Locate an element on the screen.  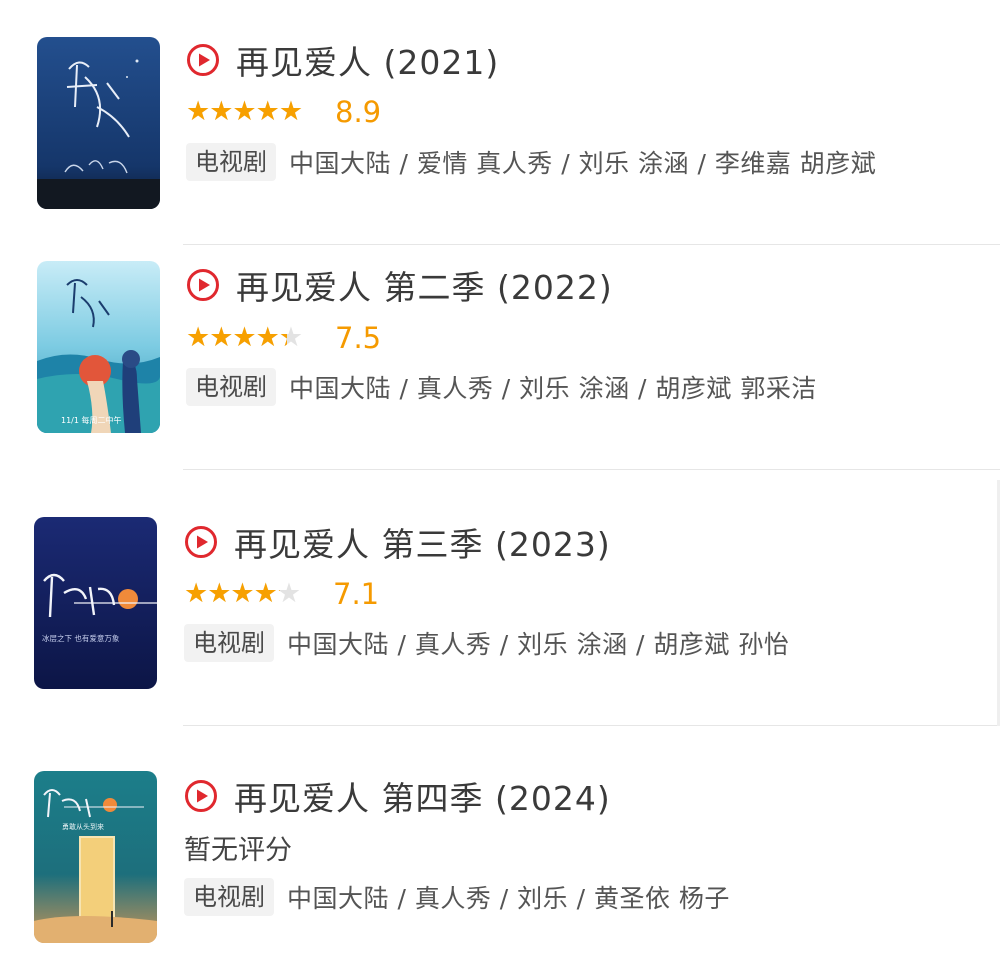
title-row: 再见爱人 第二季 (2022) is located at coordinates (399, 285).